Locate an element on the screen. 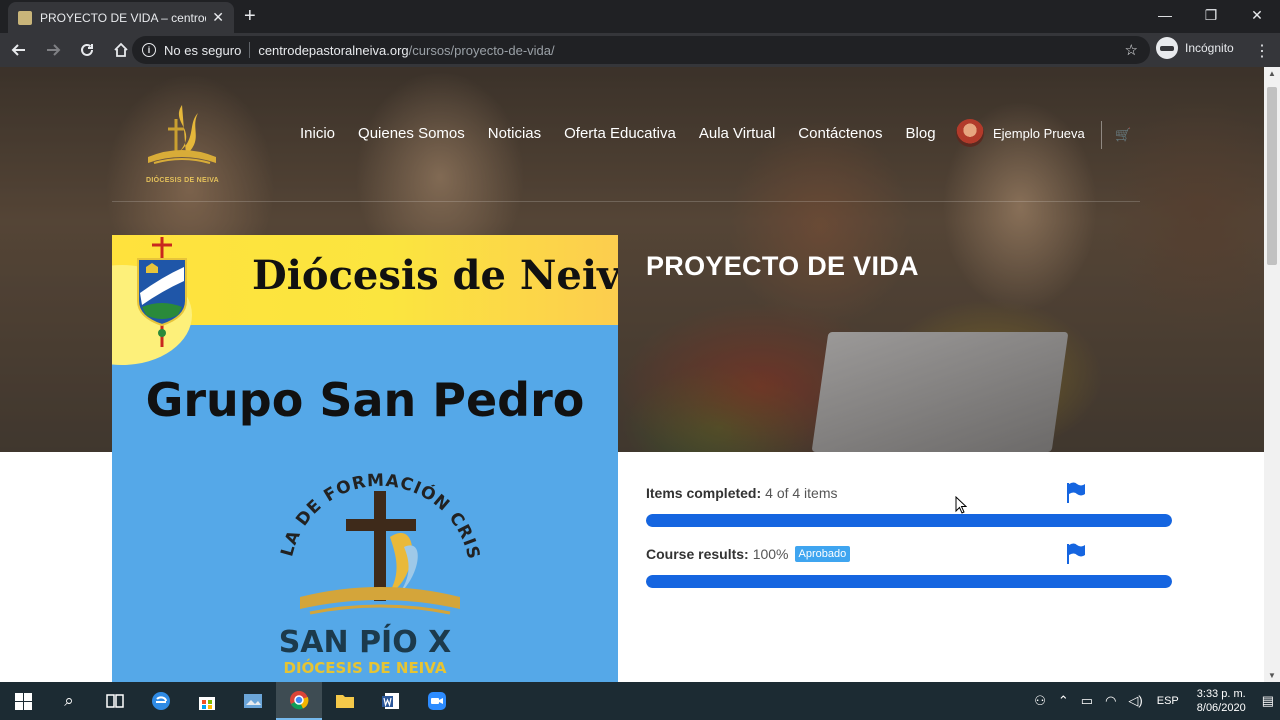 The height and width of the screenshot is (720, 1280). coat-of-arms-icon is located at coordinates (162, 292).